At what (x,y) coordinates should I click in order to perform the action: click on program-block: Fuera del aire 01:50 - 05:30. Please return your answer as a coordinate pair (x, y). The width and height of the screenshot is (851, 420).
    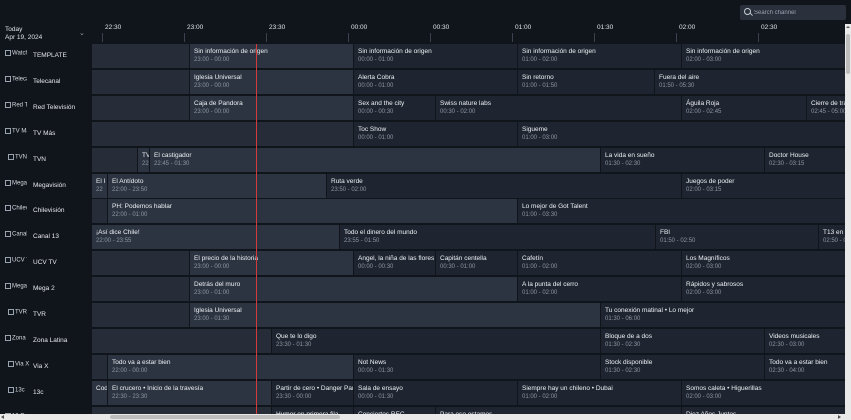
    Looking at the image, I should click on (749, 81).